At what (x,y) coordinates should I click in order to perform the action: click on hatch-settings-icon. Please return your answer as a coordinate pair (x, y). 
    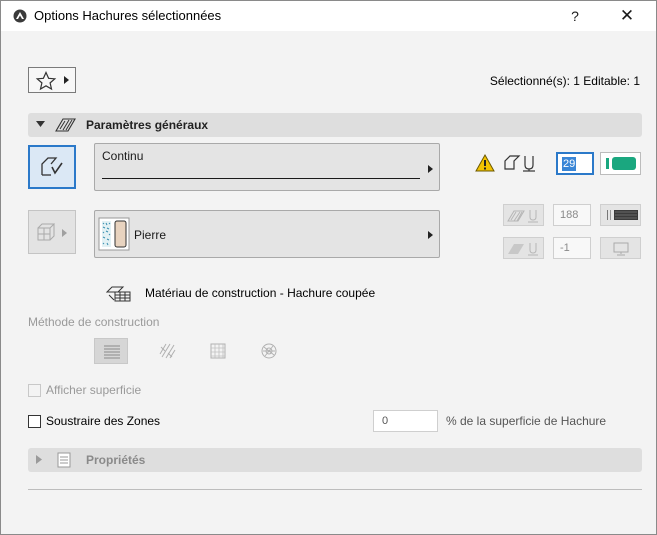
    Looking at the image, I should click on (65, 125).